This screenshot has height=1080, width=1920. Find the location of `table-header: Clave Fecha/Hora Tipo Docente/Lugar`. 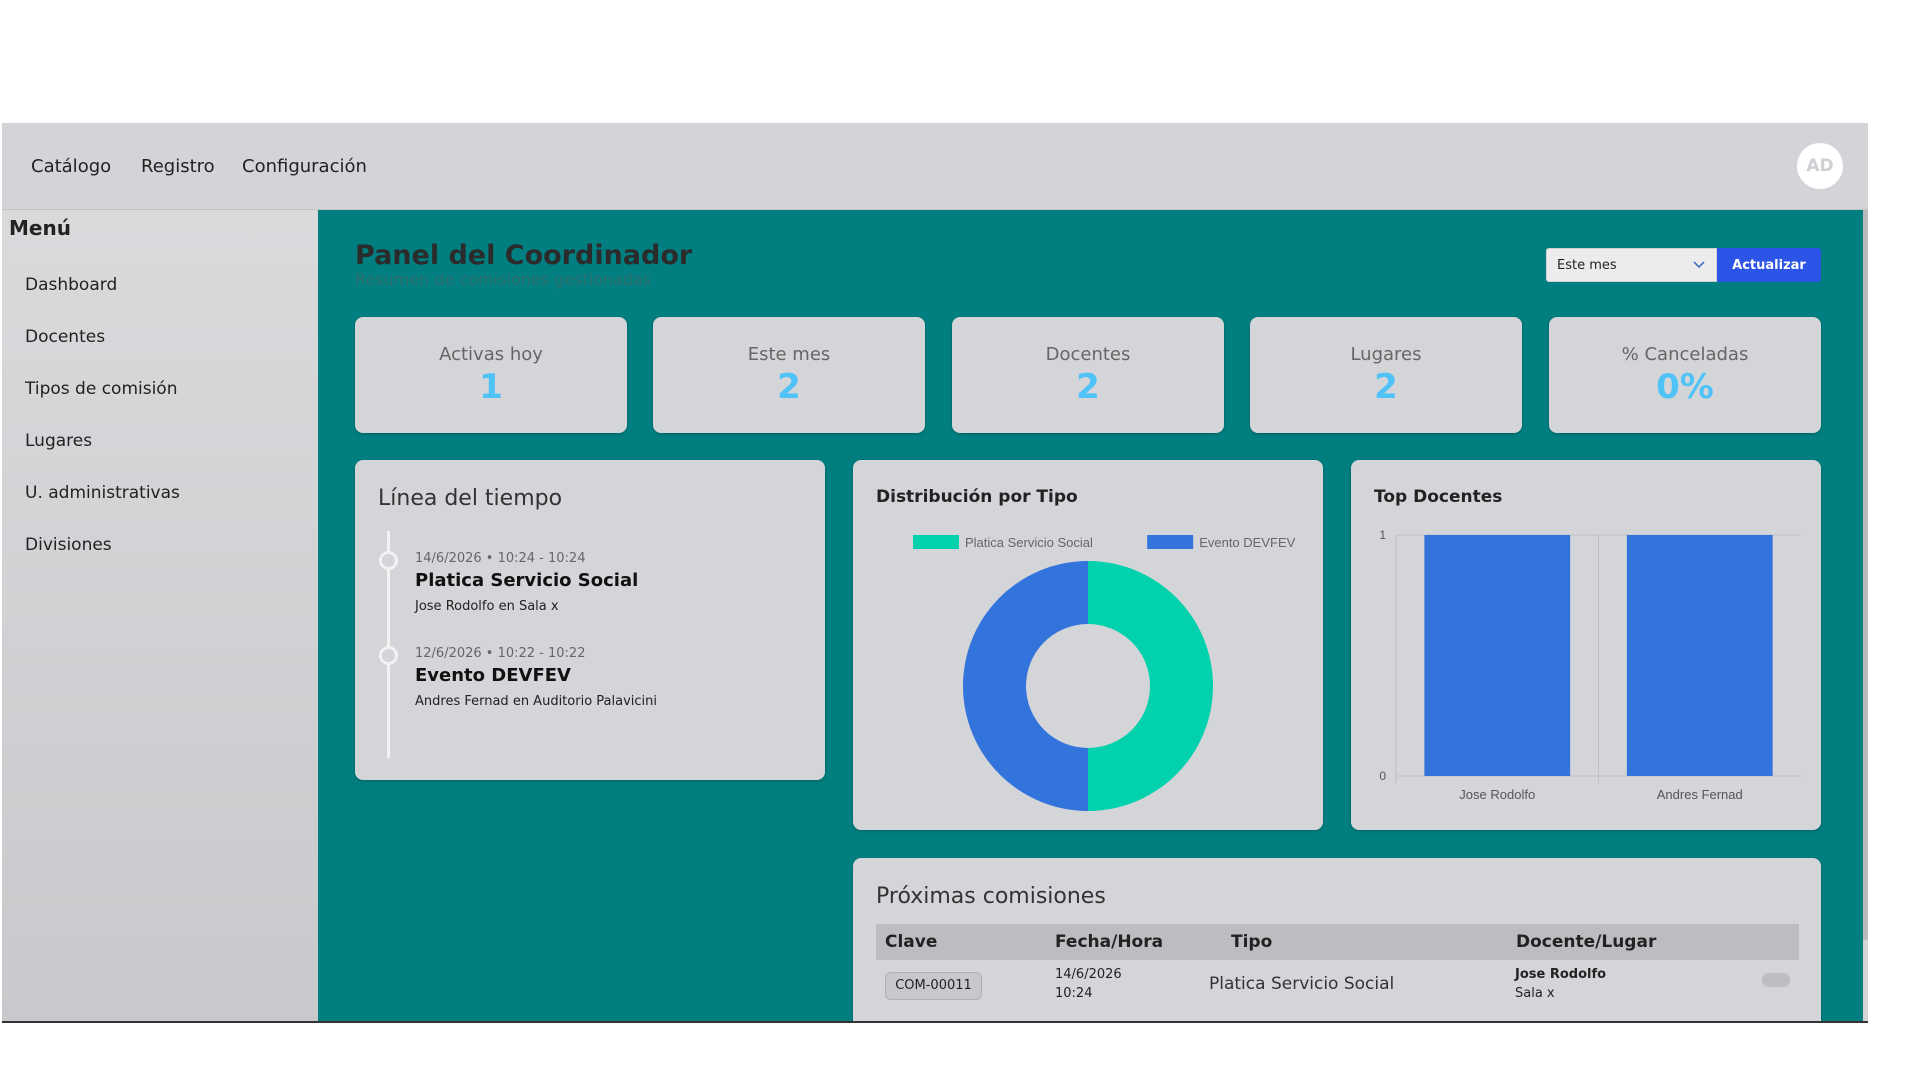

table-header: Clave Fecha/Hora Tipo Docente/Lugar is located at coordinates (1337, 942).